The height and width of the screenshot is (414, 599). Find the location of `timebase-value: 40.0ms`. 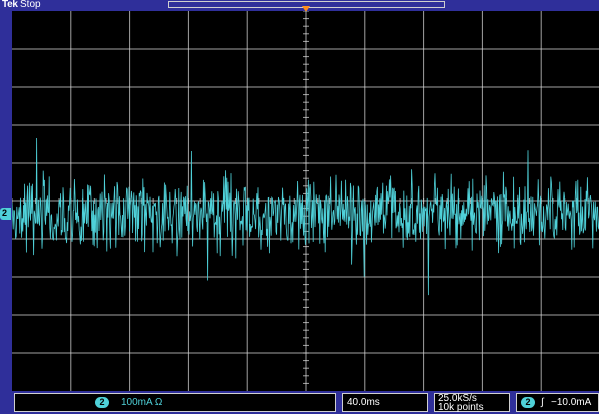

timebase-value: 40.0ms is located at coordinates (363, 402).